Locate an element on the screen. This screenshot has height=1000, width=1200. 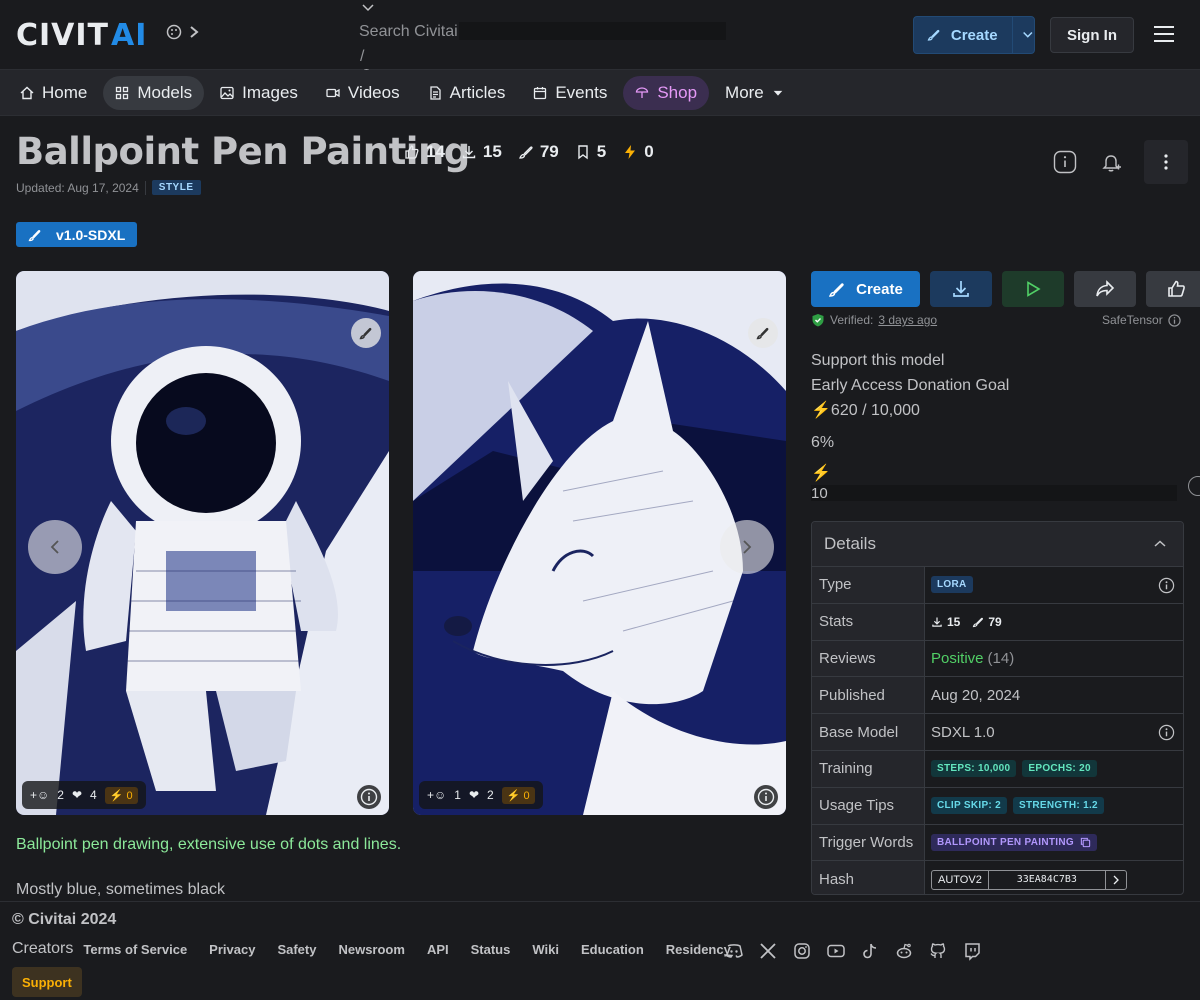
footer-link-education: Education is located at coordinates (612, 949).